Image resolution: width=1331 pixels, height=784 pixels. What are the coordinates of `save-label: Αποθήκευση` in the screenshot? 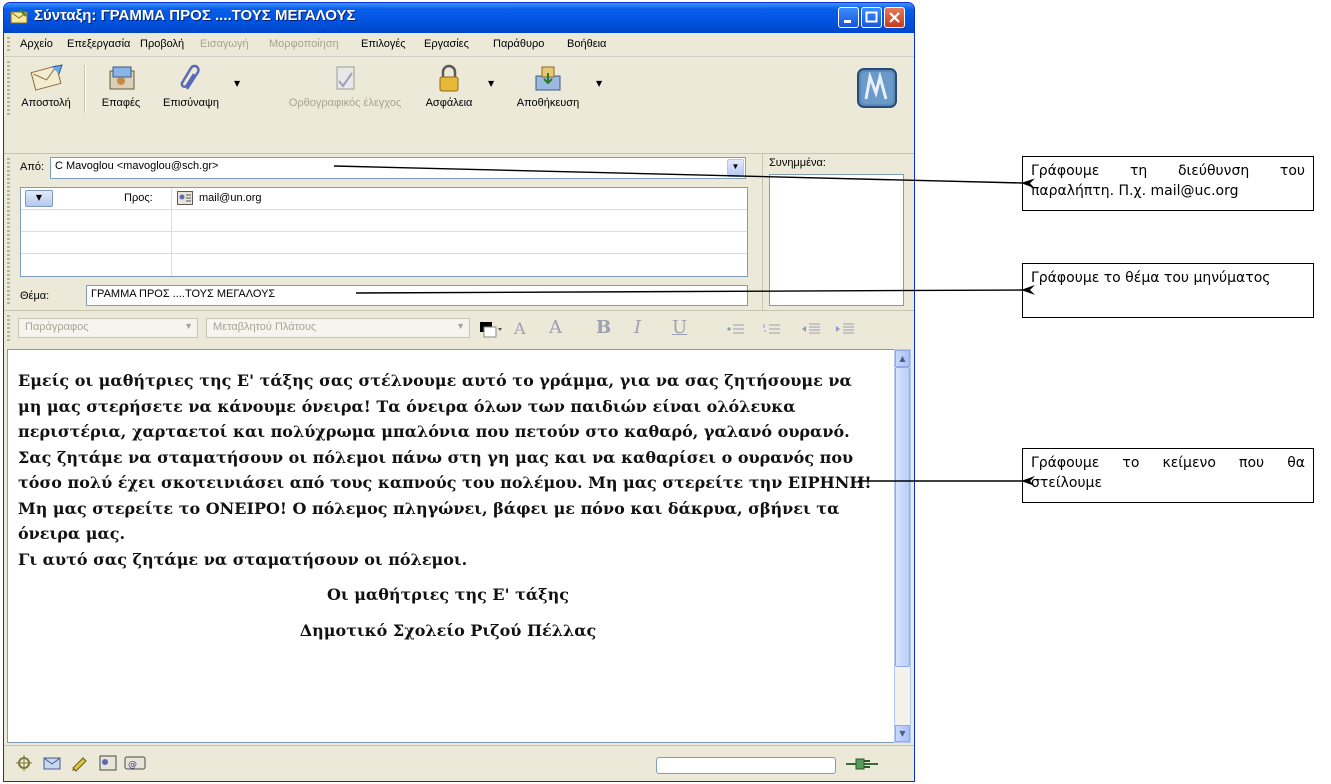 It's located at (548, 103).